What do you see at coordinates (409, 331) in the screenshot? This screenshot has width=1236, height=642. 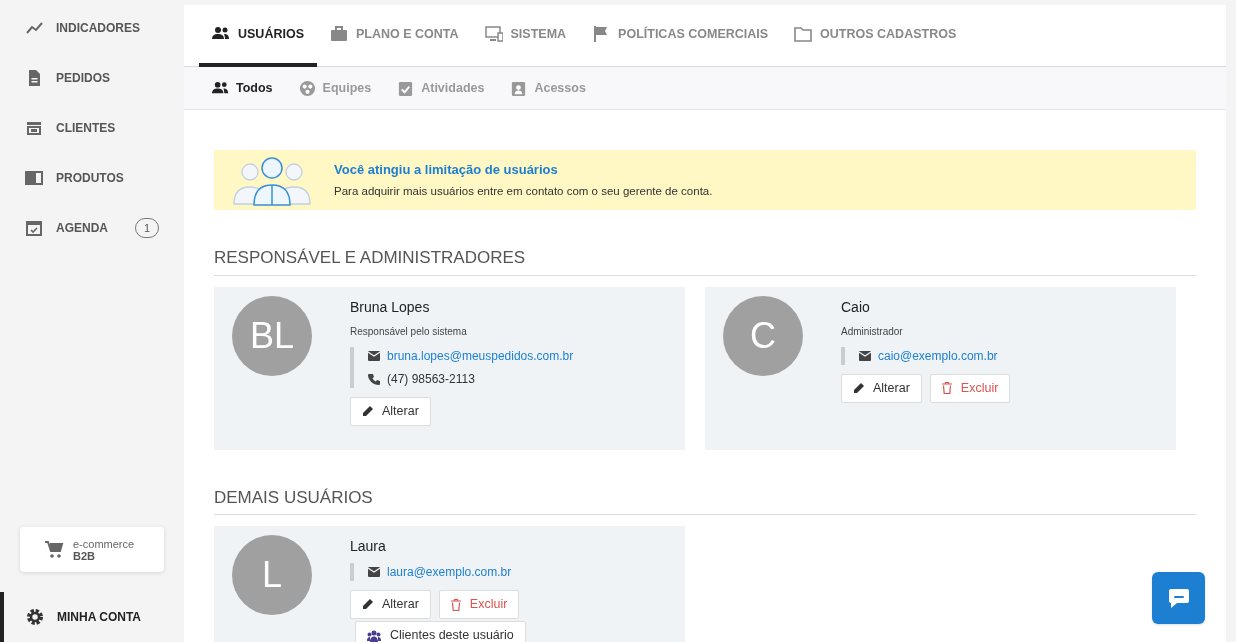 I see `user-role: Responsável pelo sistema` at bounding box center [409, 331].